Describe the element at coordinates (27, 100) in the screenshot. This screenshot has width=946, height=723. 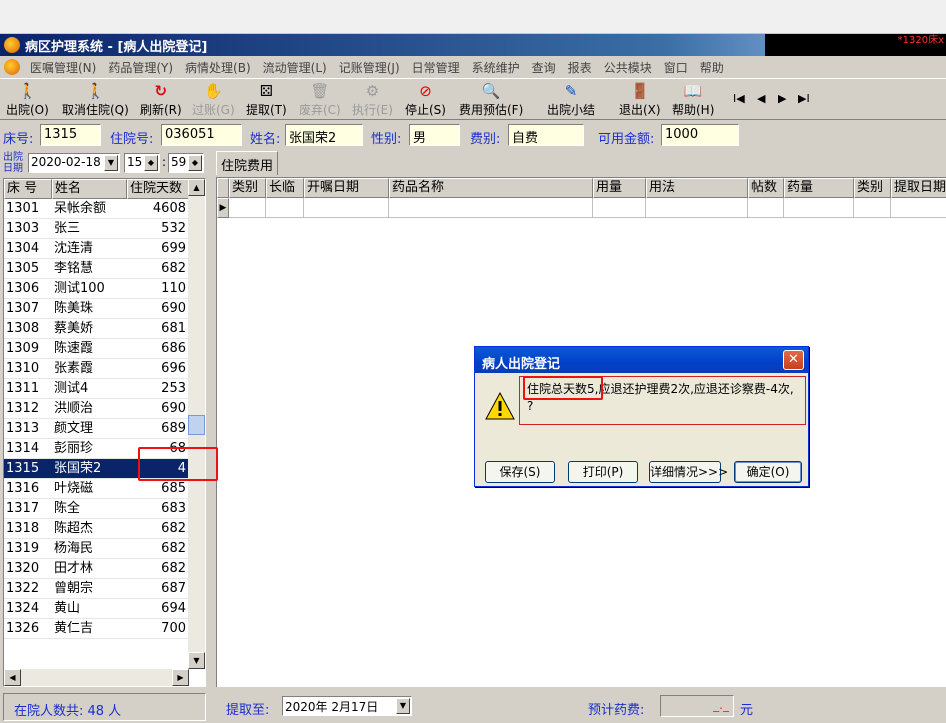
I see `discharge-button: 🚶 出院(O)` at that location.